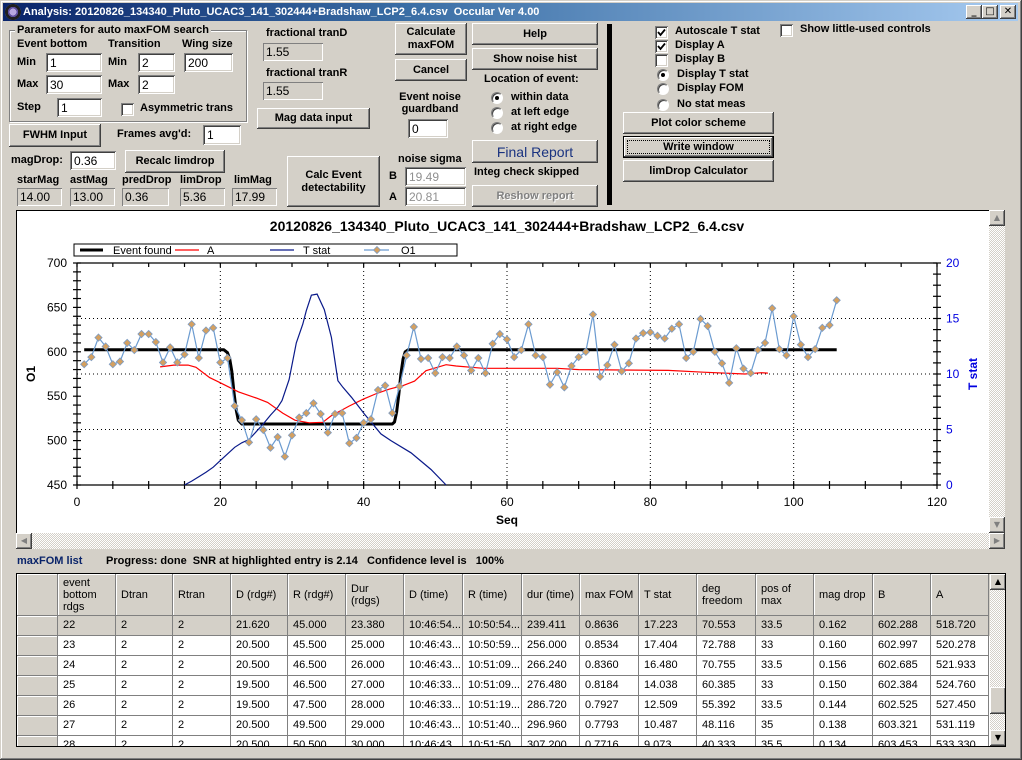 This screenshot has height=760, width=1022. Describe the element at coordinates (960, 595) in the screenshot. I see `column-header: A` at that location.